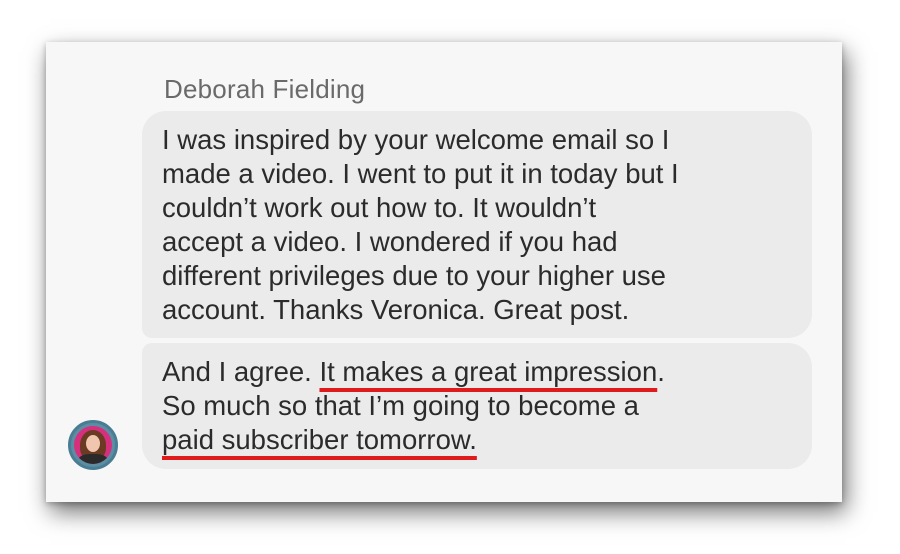 This screenshot has width=900, height=554. I want to click on sender-name: Deborah Fielding, so click(265, 89).